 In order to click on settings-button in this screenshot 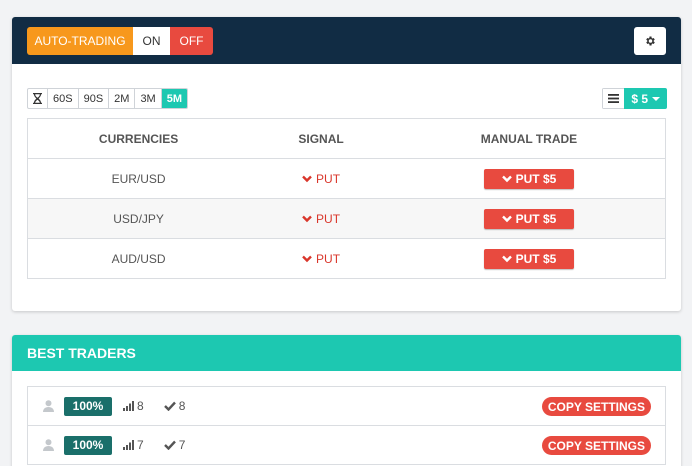, I will do `click(650, 41)`.